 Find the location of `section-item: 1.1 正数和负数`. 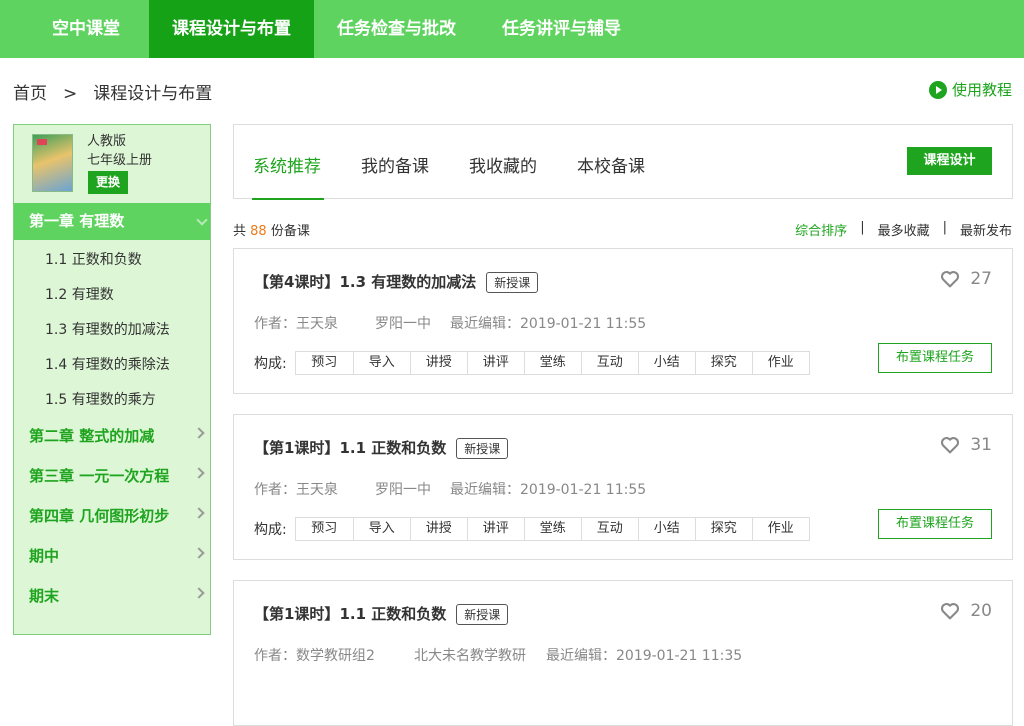

section-item: 1.1 正数和负数 is located at coordinates (93, 259).